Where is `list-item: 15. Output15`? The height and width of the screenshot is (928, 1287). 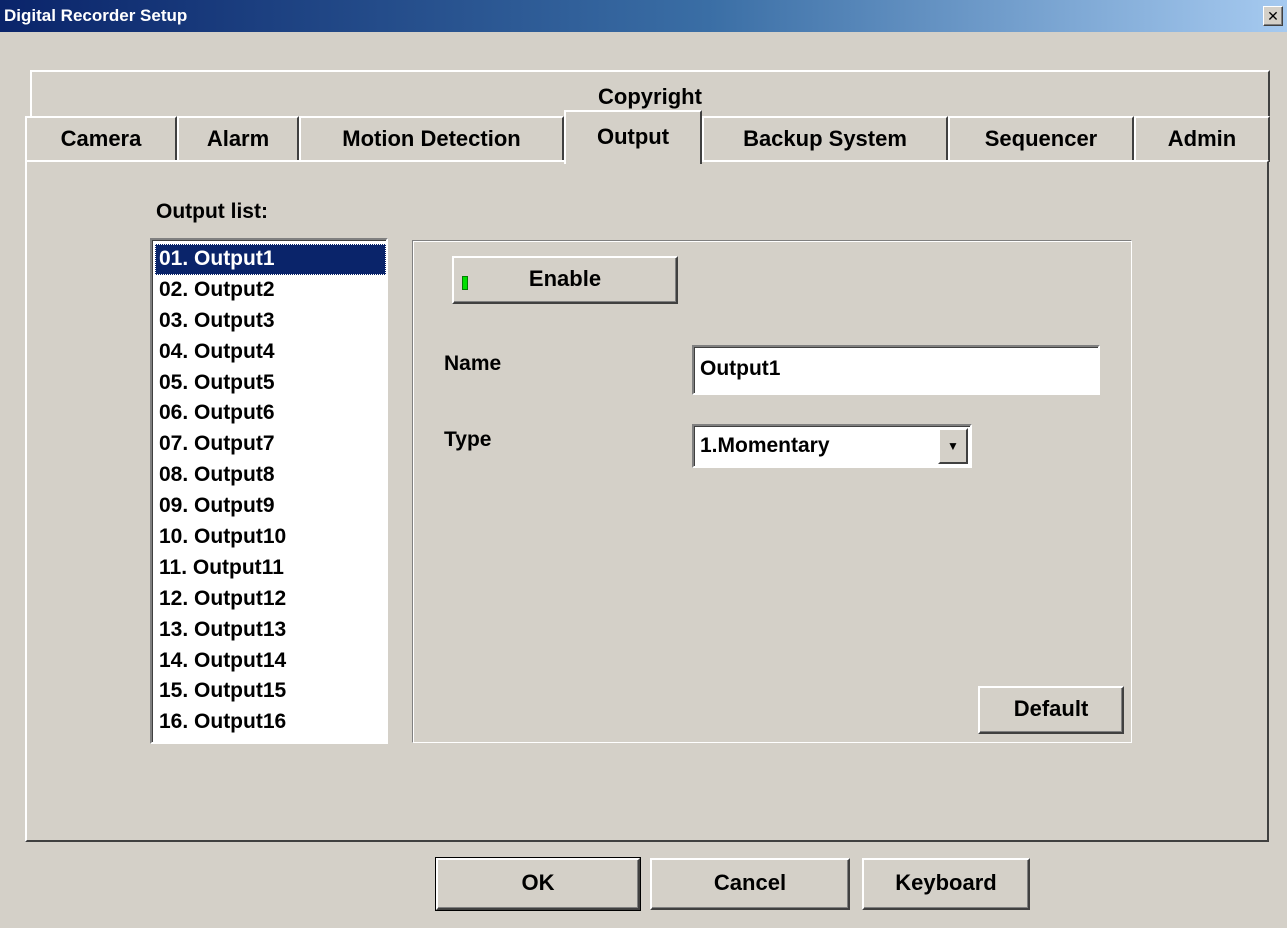
list-item: 15. Output15 is located at coordinates (270, 691).